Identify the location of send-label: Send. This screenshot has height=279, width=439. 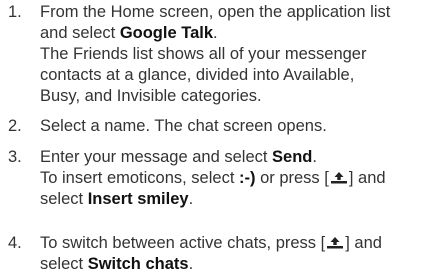
(292, 157).